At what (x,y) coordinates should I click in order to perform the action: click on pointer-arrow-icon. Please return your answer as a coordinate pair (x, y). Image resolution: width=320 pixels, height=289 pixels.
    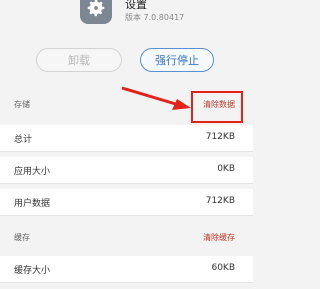
    Looking at the image, I should click on (156, 98).